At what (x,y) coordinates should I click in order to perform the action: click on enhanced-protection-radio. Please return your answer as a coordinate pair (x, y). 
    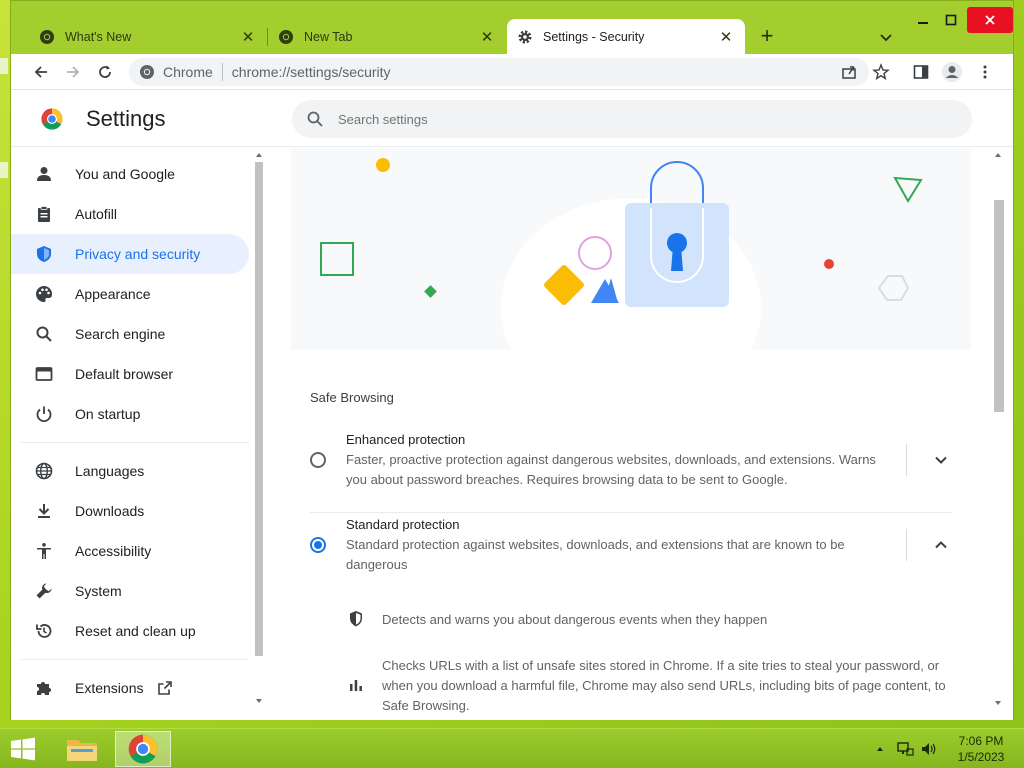
    Looking at the image, I should click on (318, 460).